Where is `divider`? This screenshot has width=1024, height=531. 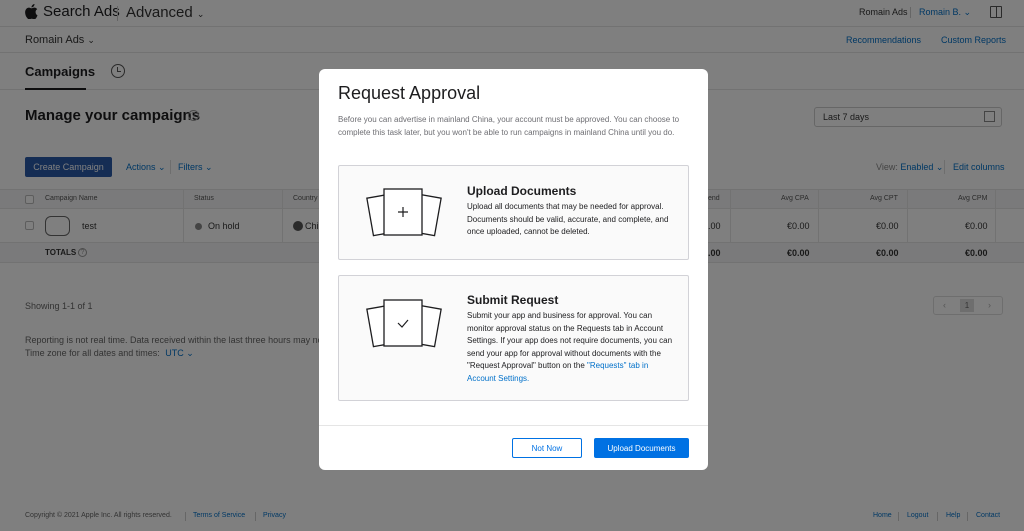 divider is located at coordinates (513, 425).